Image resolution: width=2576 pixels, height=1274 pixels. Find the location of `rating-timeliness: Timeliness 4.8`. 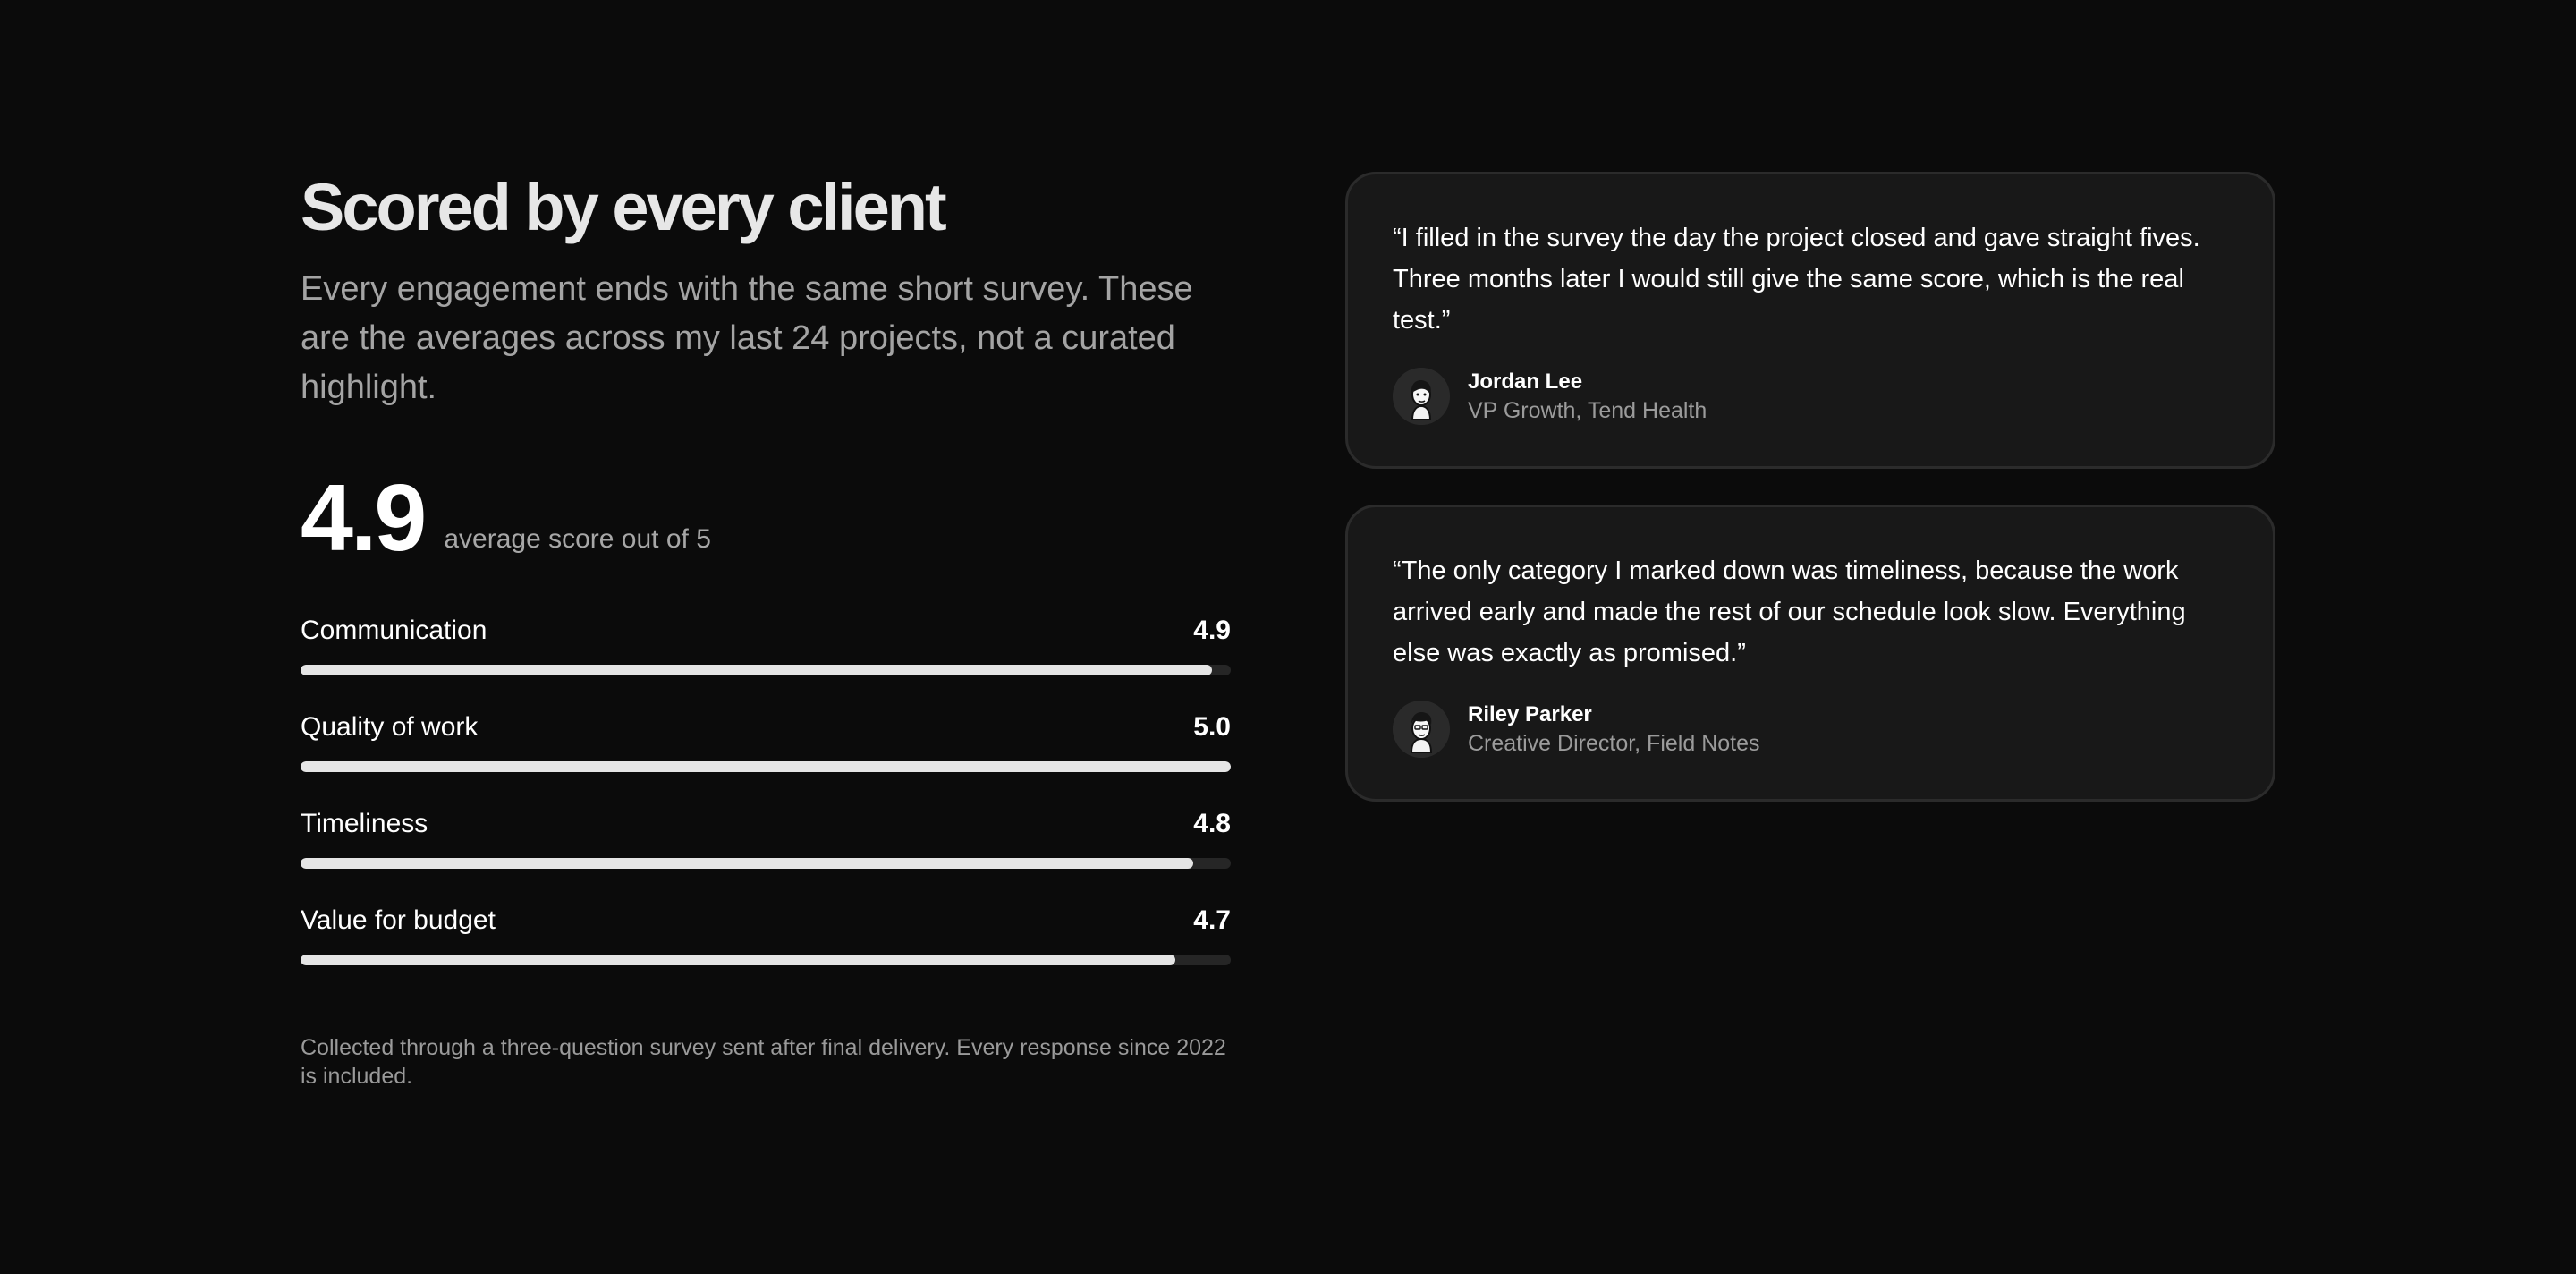

rating-timeliness: Timeliness 4.8 is located at coordinates (766, 854).